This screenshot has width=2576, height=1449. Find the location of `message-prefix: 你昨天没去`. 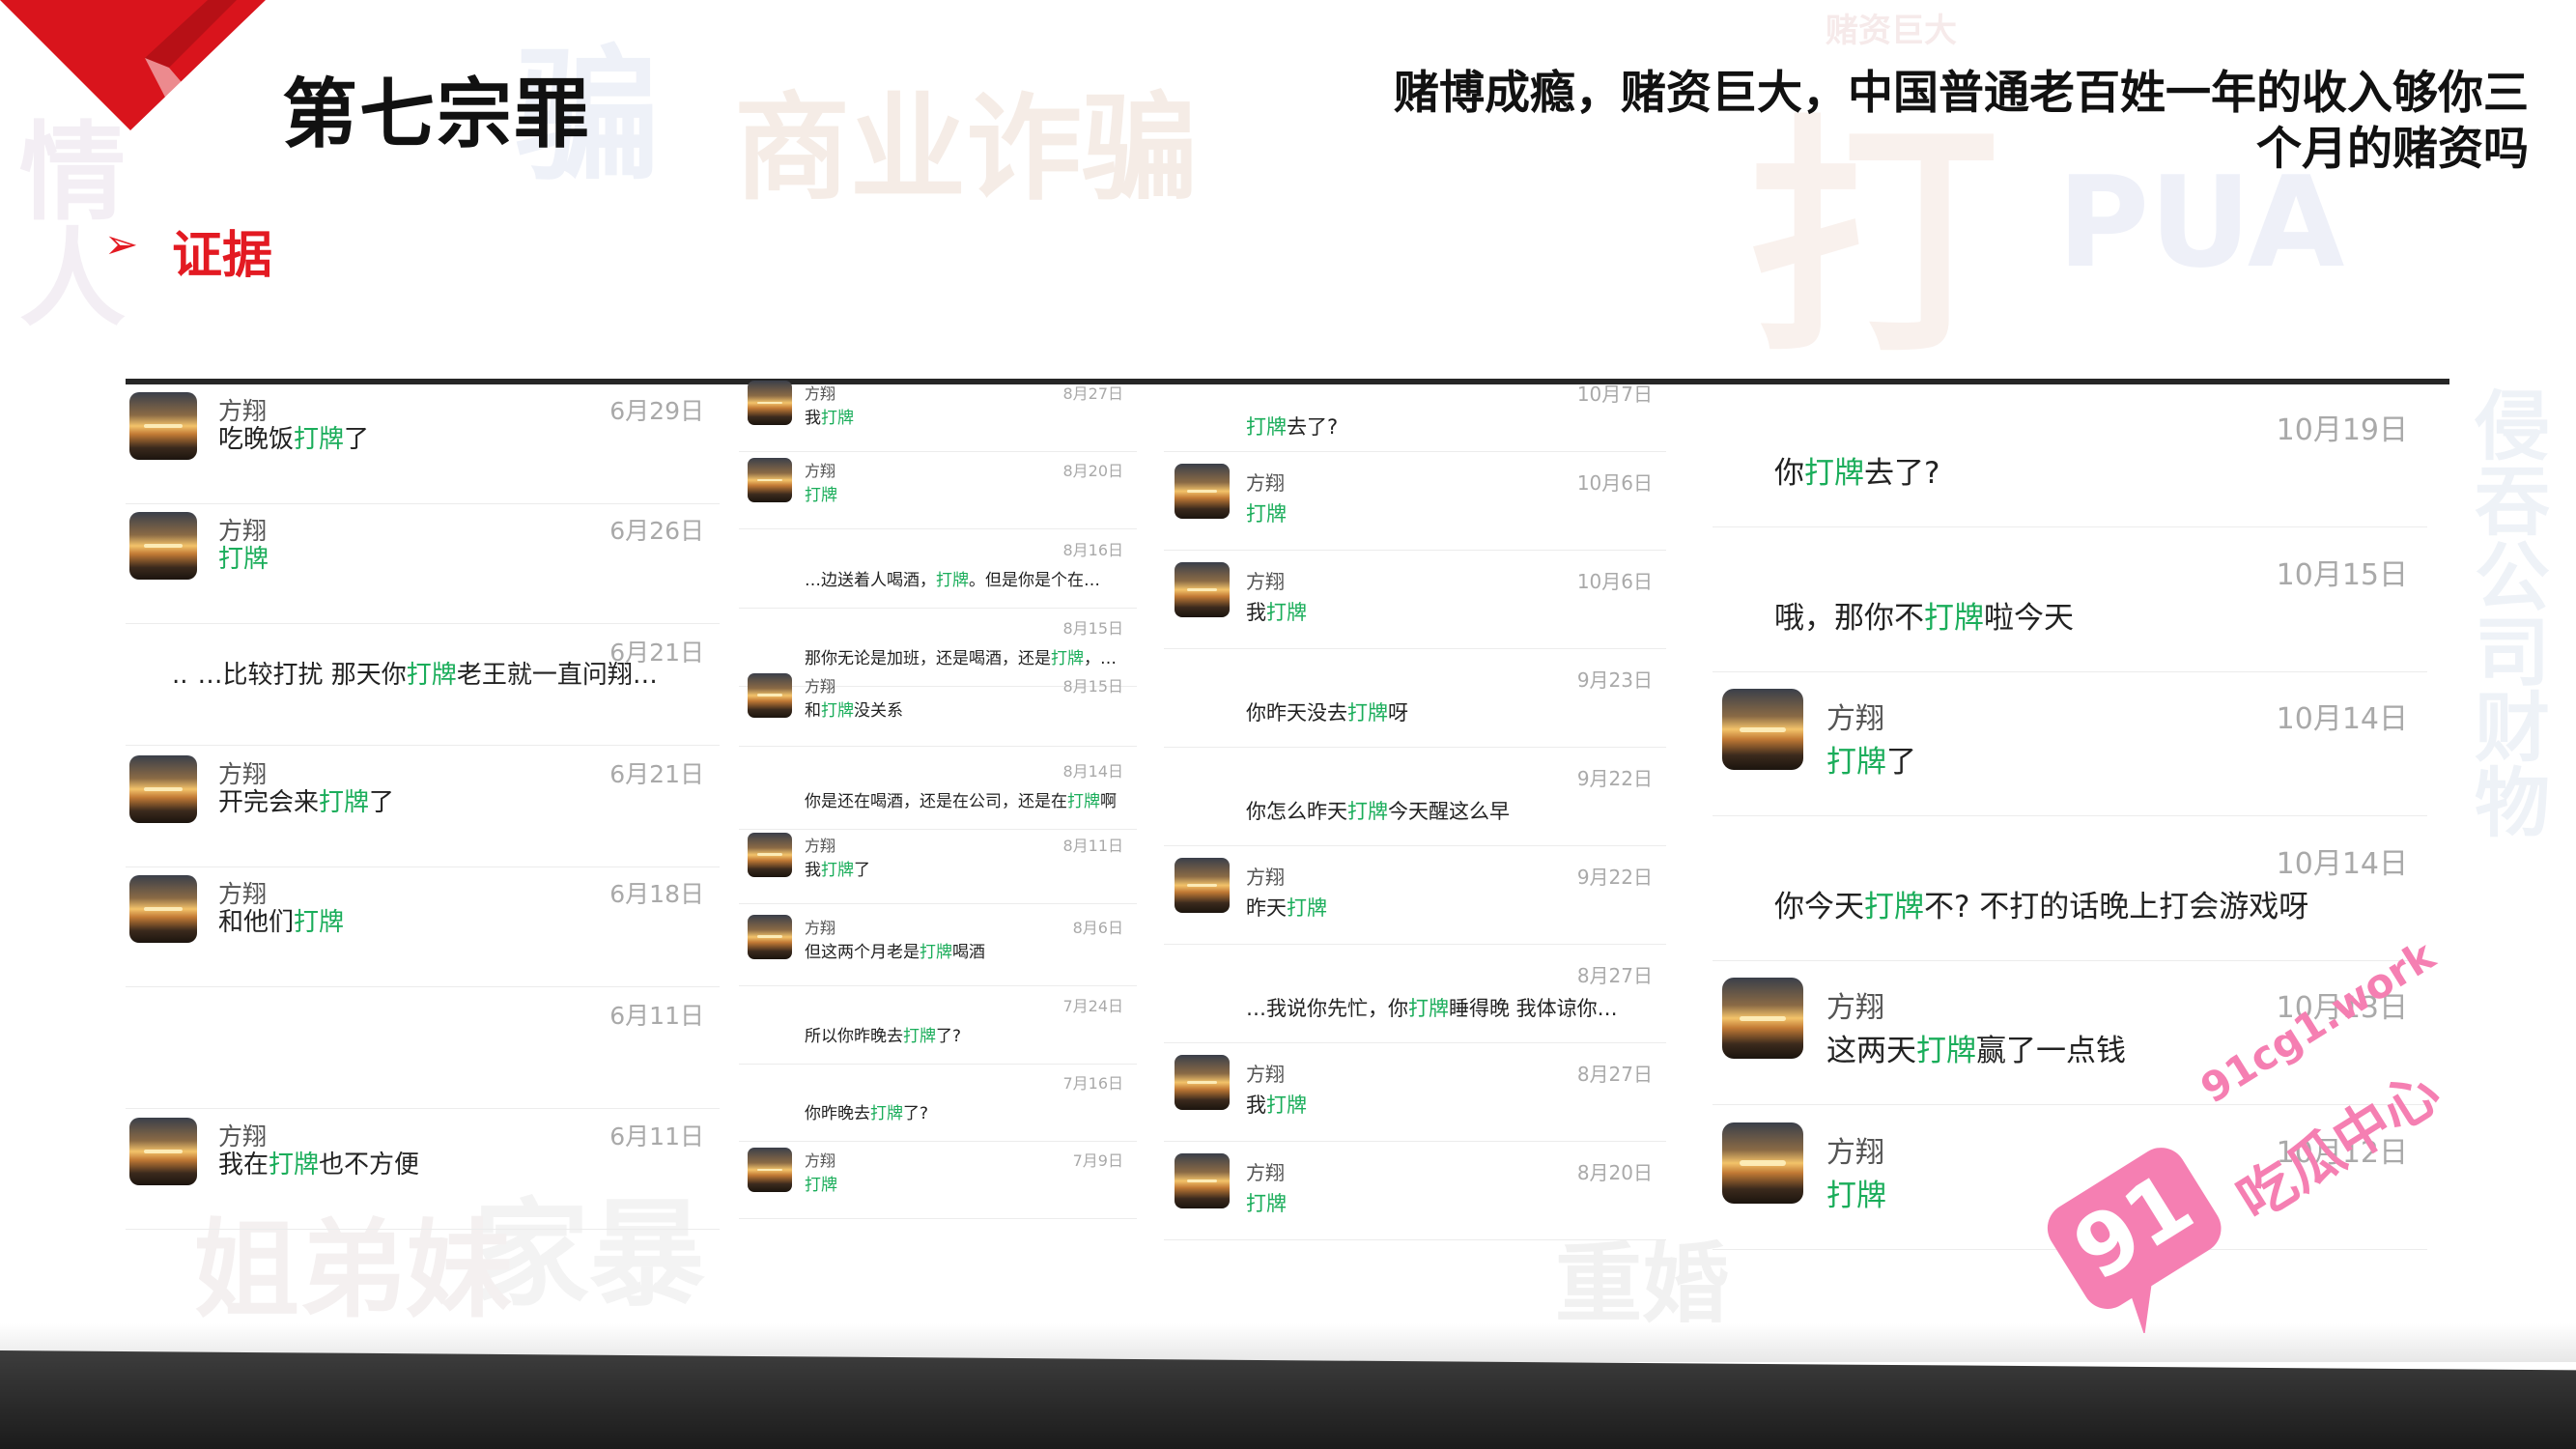

message-prefix: 你昨天没去 is located at coordinates (1296, 712).